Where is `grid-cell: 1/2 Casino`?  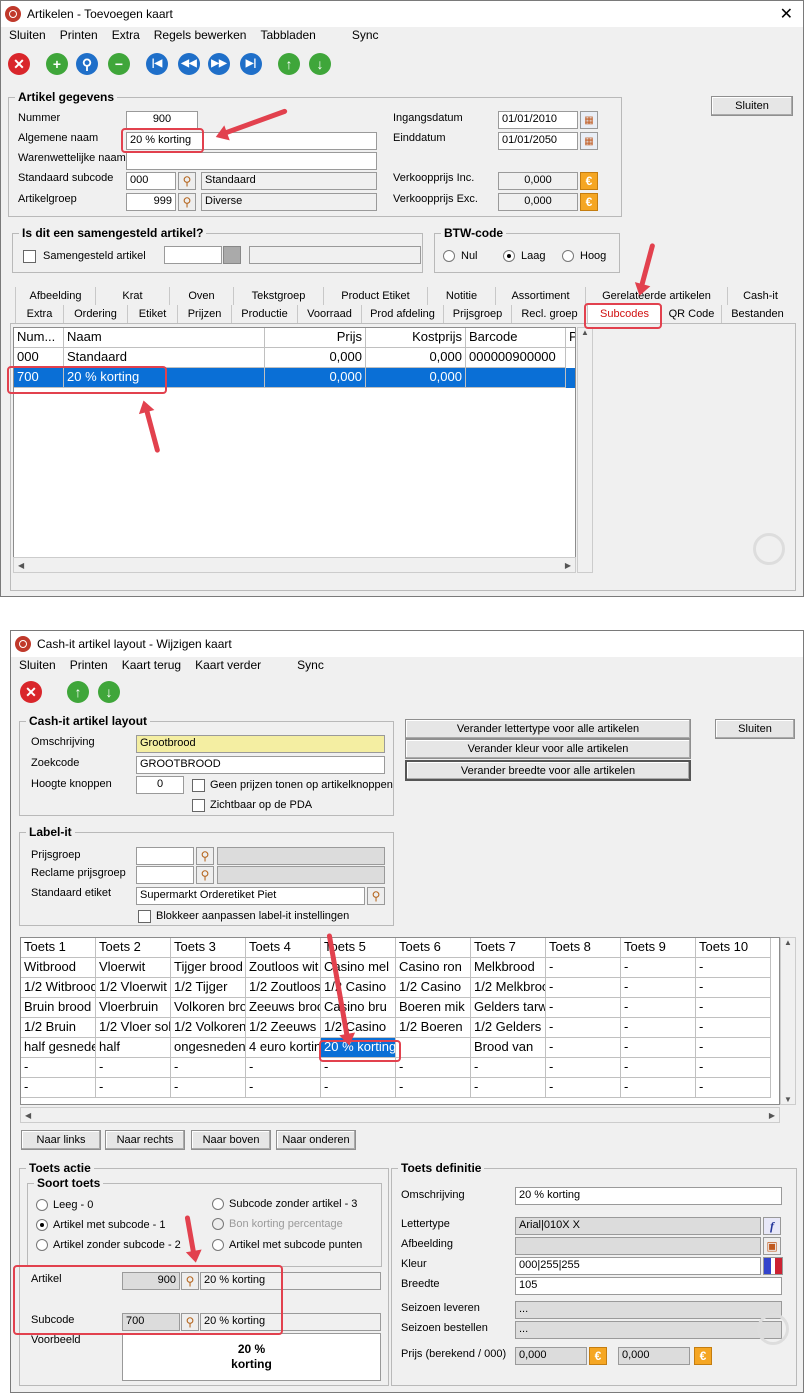 grid-cell: 1/2 Casino is located at coordinates (358, 988).